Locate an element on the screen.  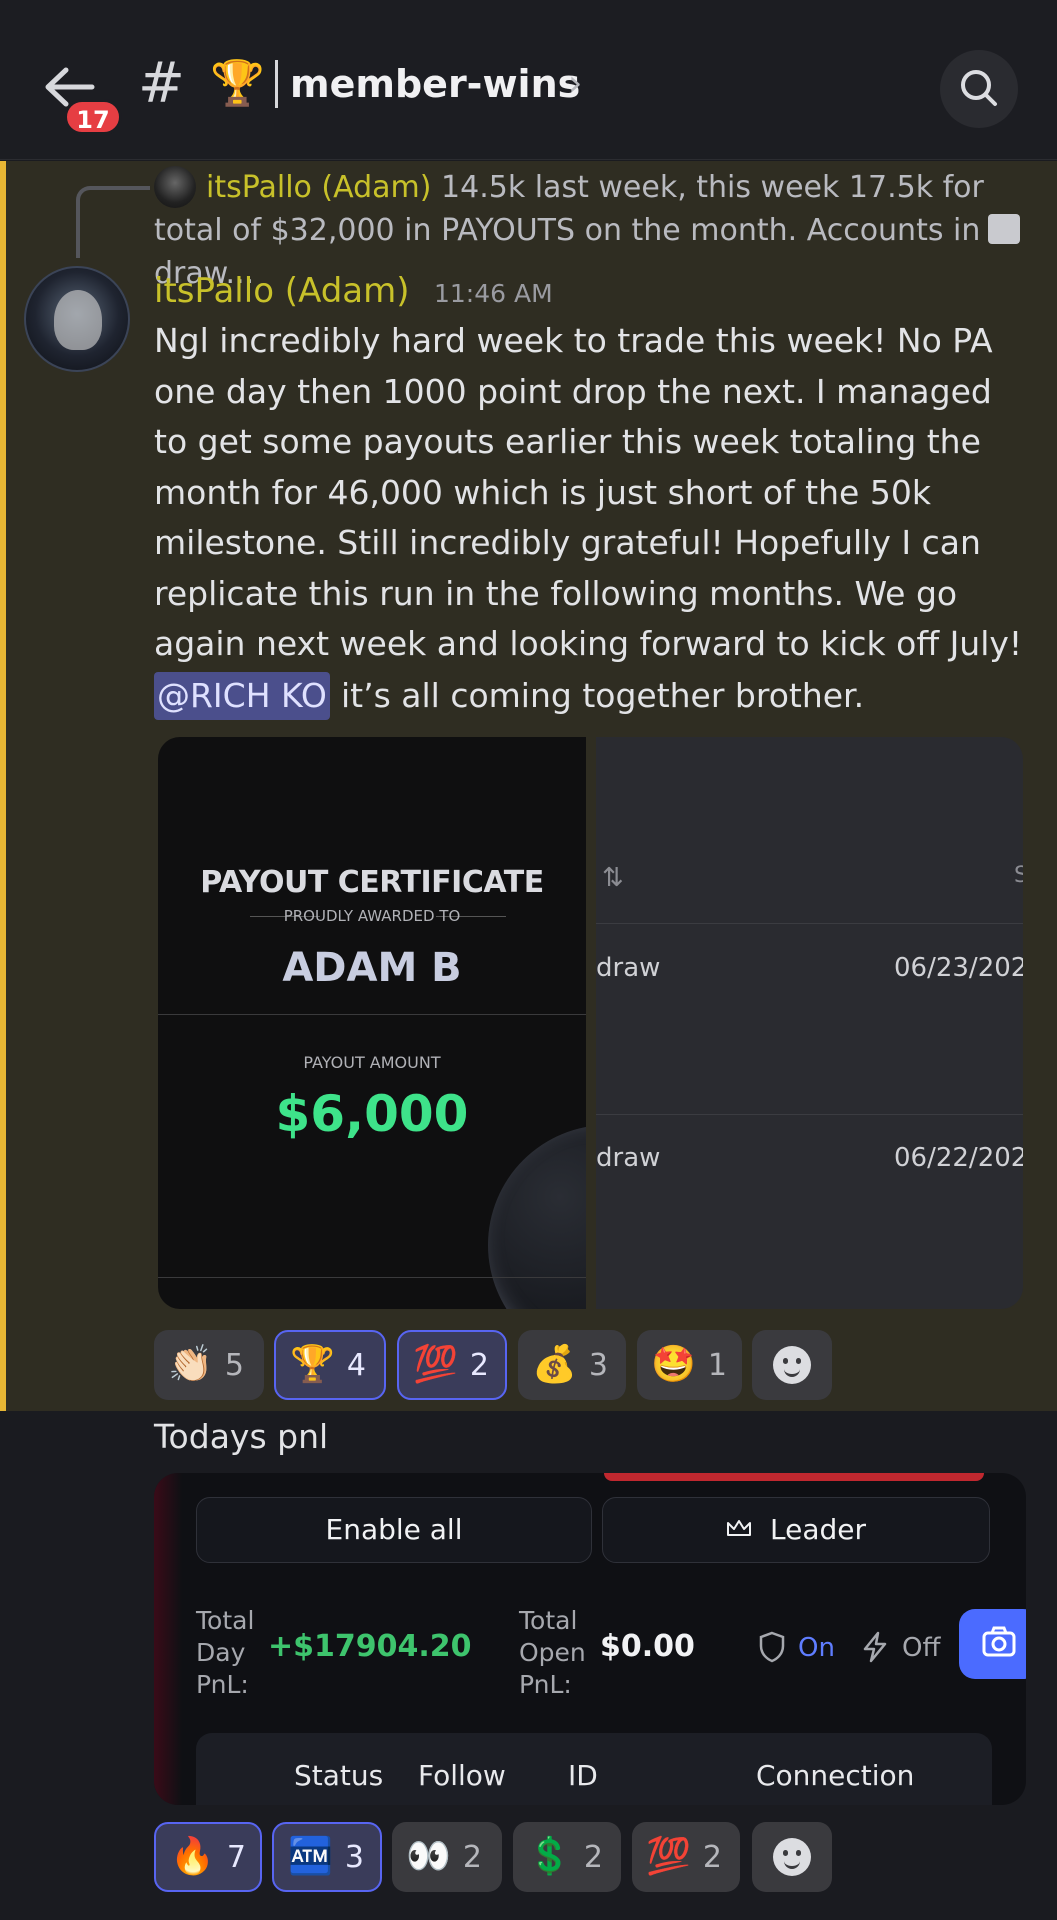
camera-button is located at coordinates (992, 1644).